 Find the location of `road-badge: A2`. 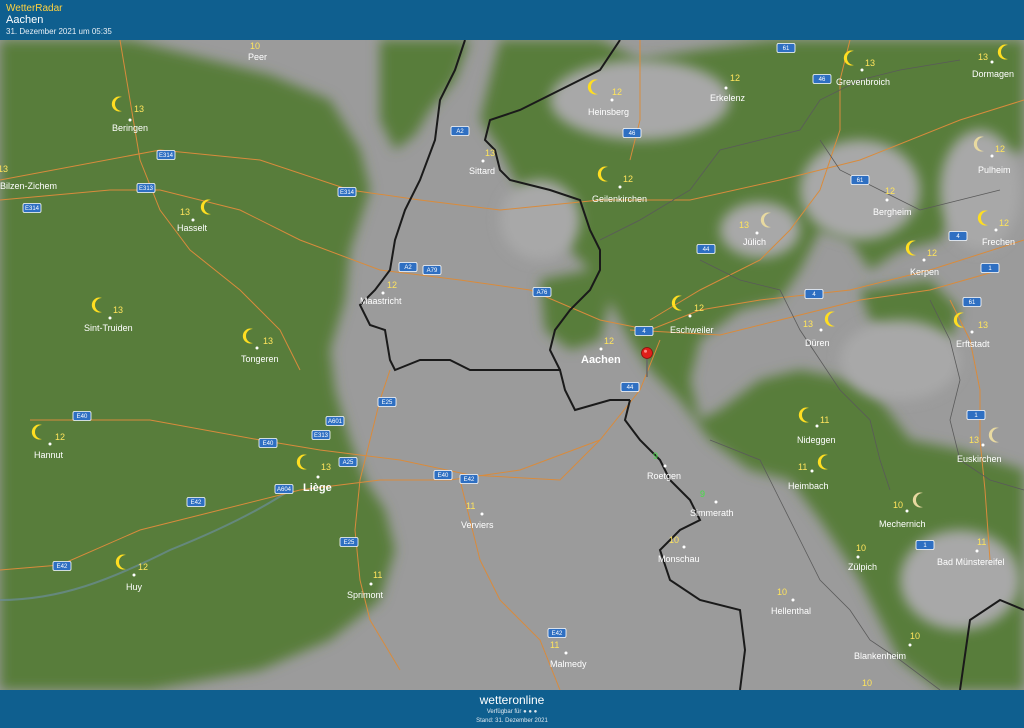

road-badge: A2 is located at coordinates (460, 131).